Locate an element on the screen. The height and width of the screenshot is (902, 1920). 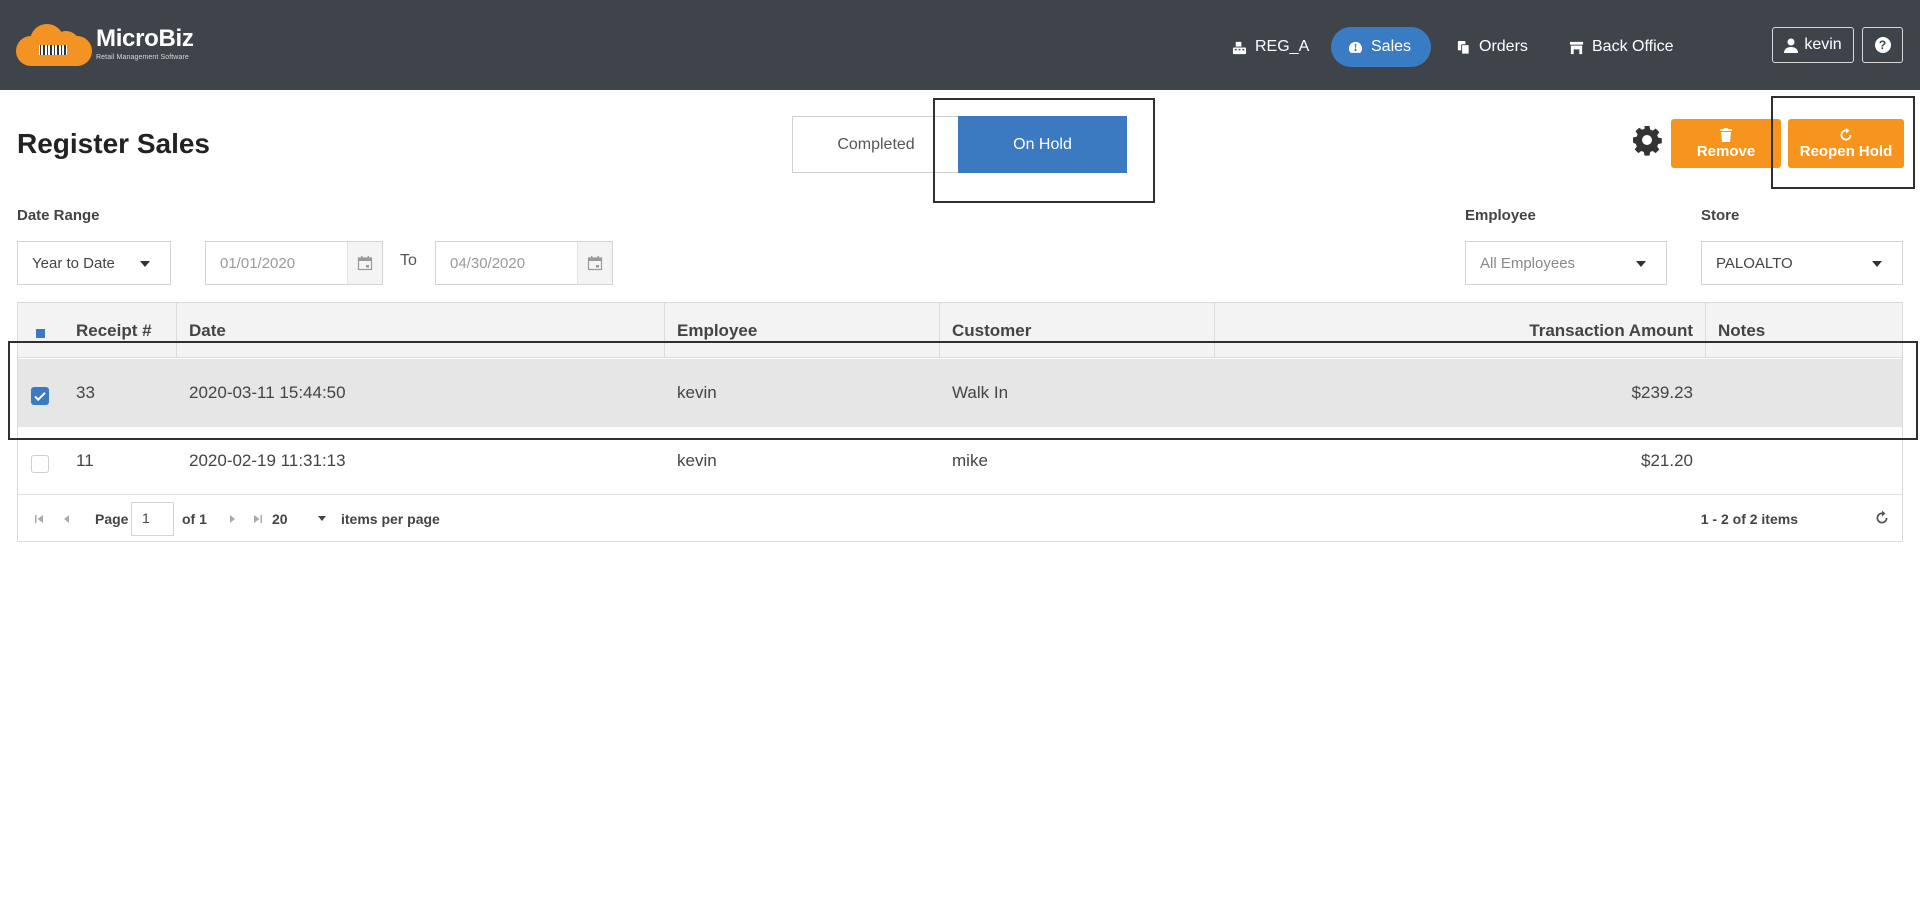
register-icon is located at coordinates (1239, 47).